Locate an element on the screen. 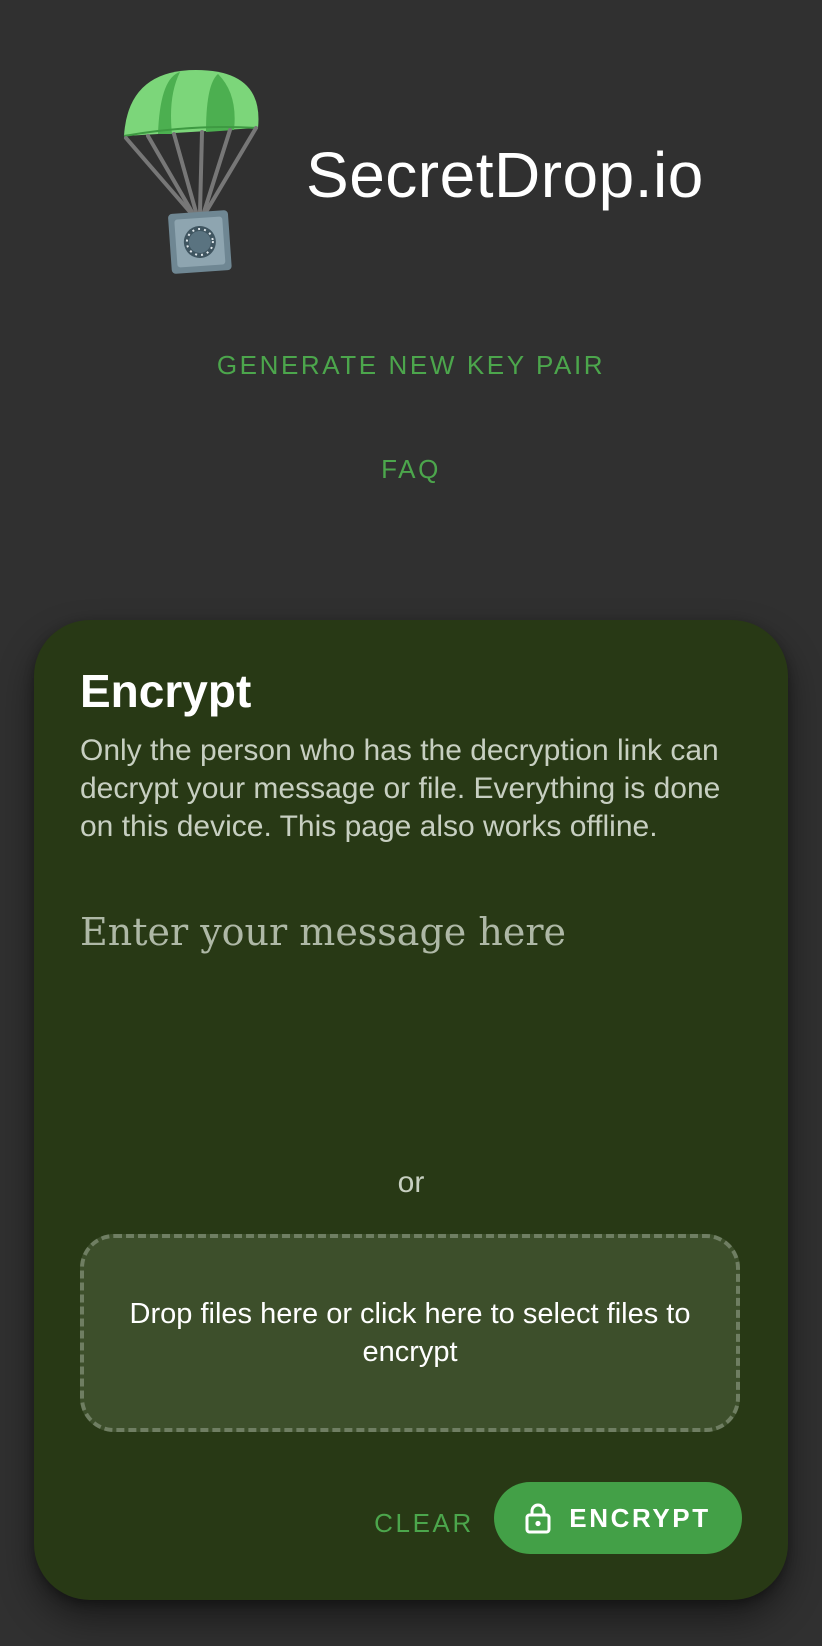 This screenshot has height=1646, width=822. parachute-safe-logo is located at coordinates (191, 172).